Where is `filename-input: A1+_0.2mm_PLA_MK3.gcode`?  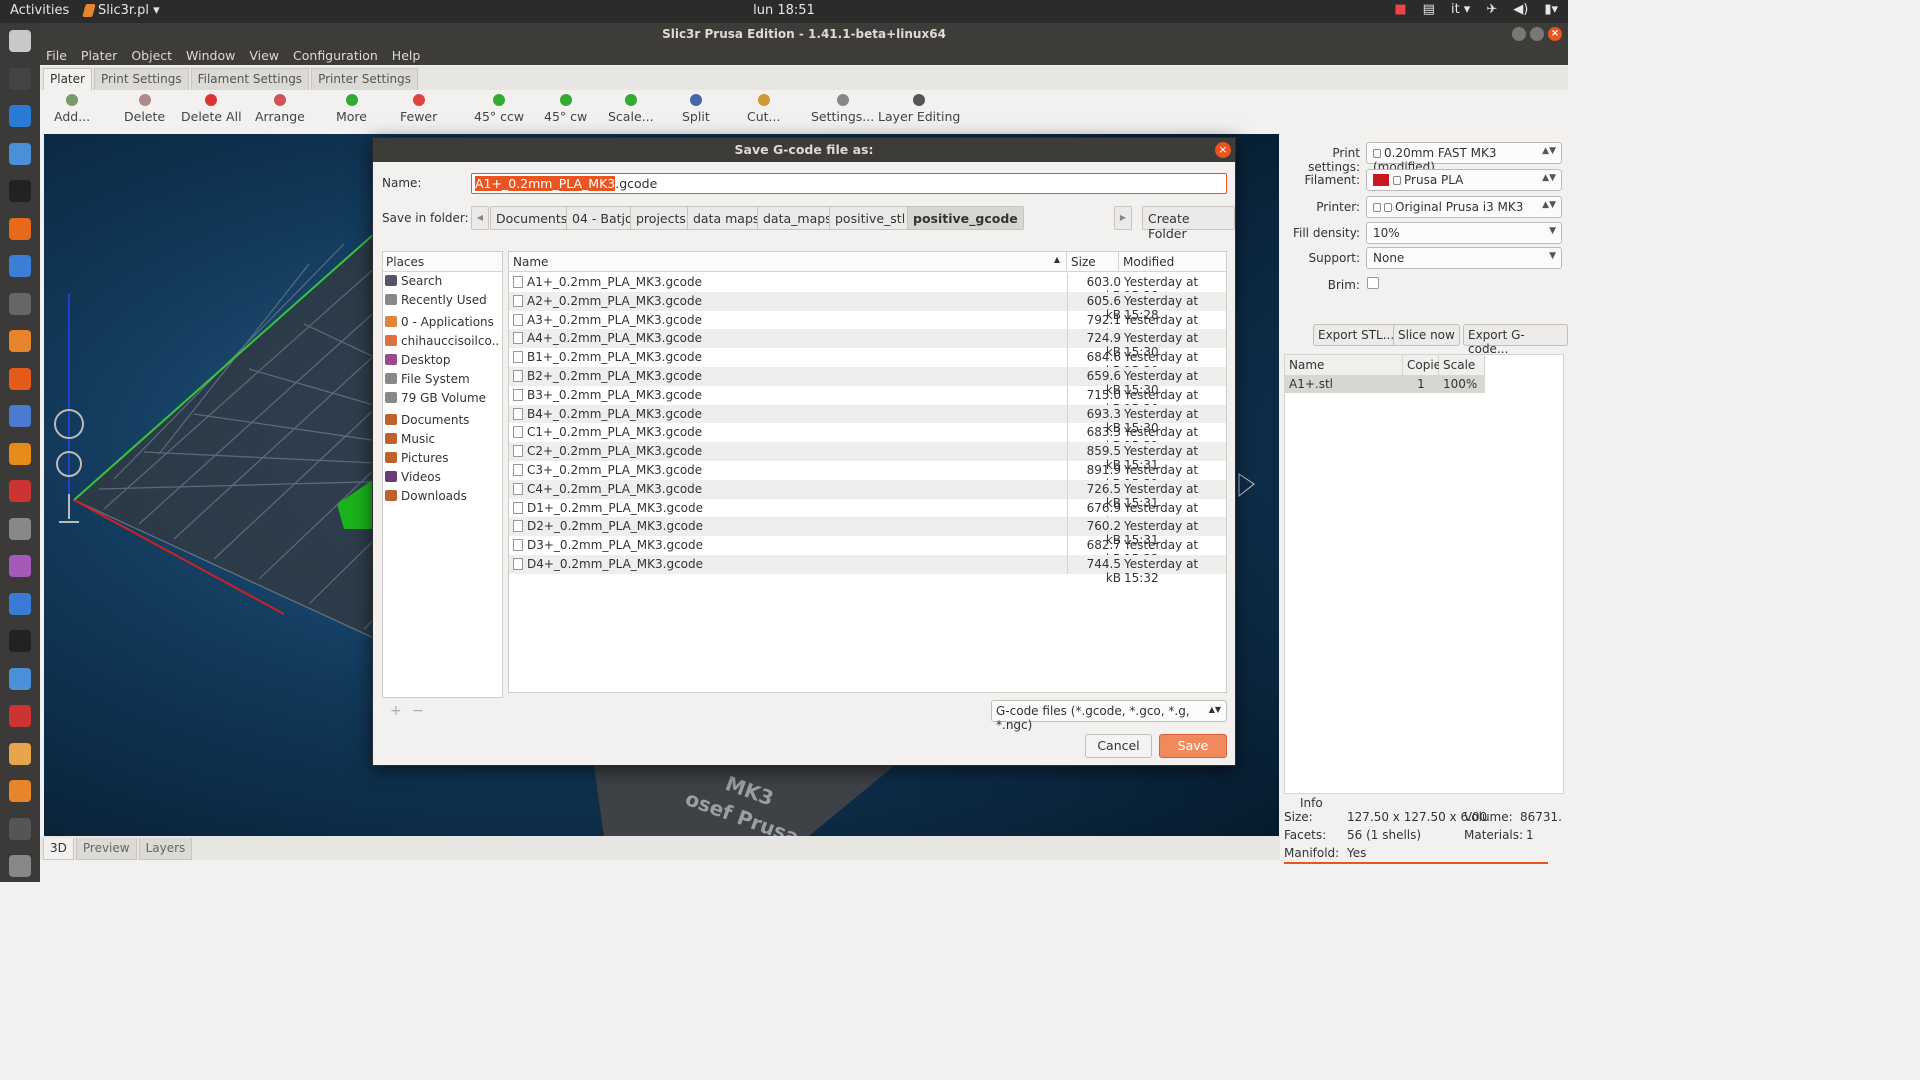
filename-input: A1+_0.2mm_PLA_MK3.gcode is located at coordinates (849, 183).